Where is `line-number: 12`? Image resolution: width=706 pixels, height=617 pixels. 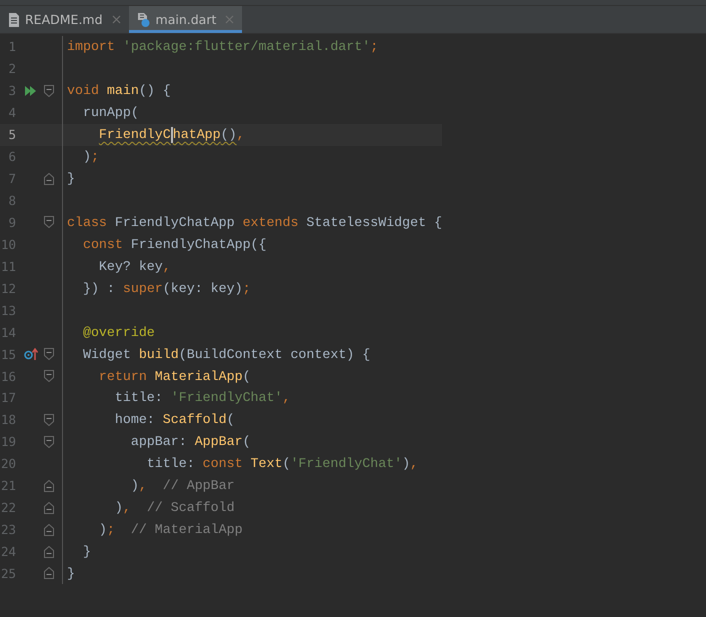 line-number: 12 is located at coordinates (8, 288).